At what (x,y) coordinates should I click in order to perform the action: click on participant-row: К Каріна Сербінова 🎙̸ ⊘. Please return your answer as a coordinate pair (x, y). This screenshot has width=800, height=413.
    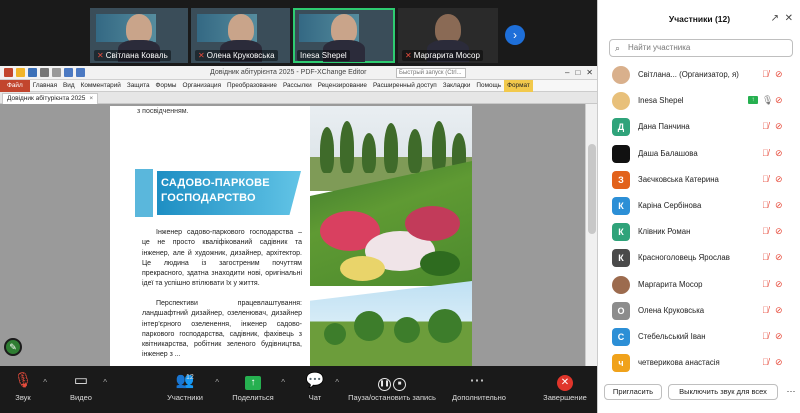
    Looking at the image, I should click on (699, 206).